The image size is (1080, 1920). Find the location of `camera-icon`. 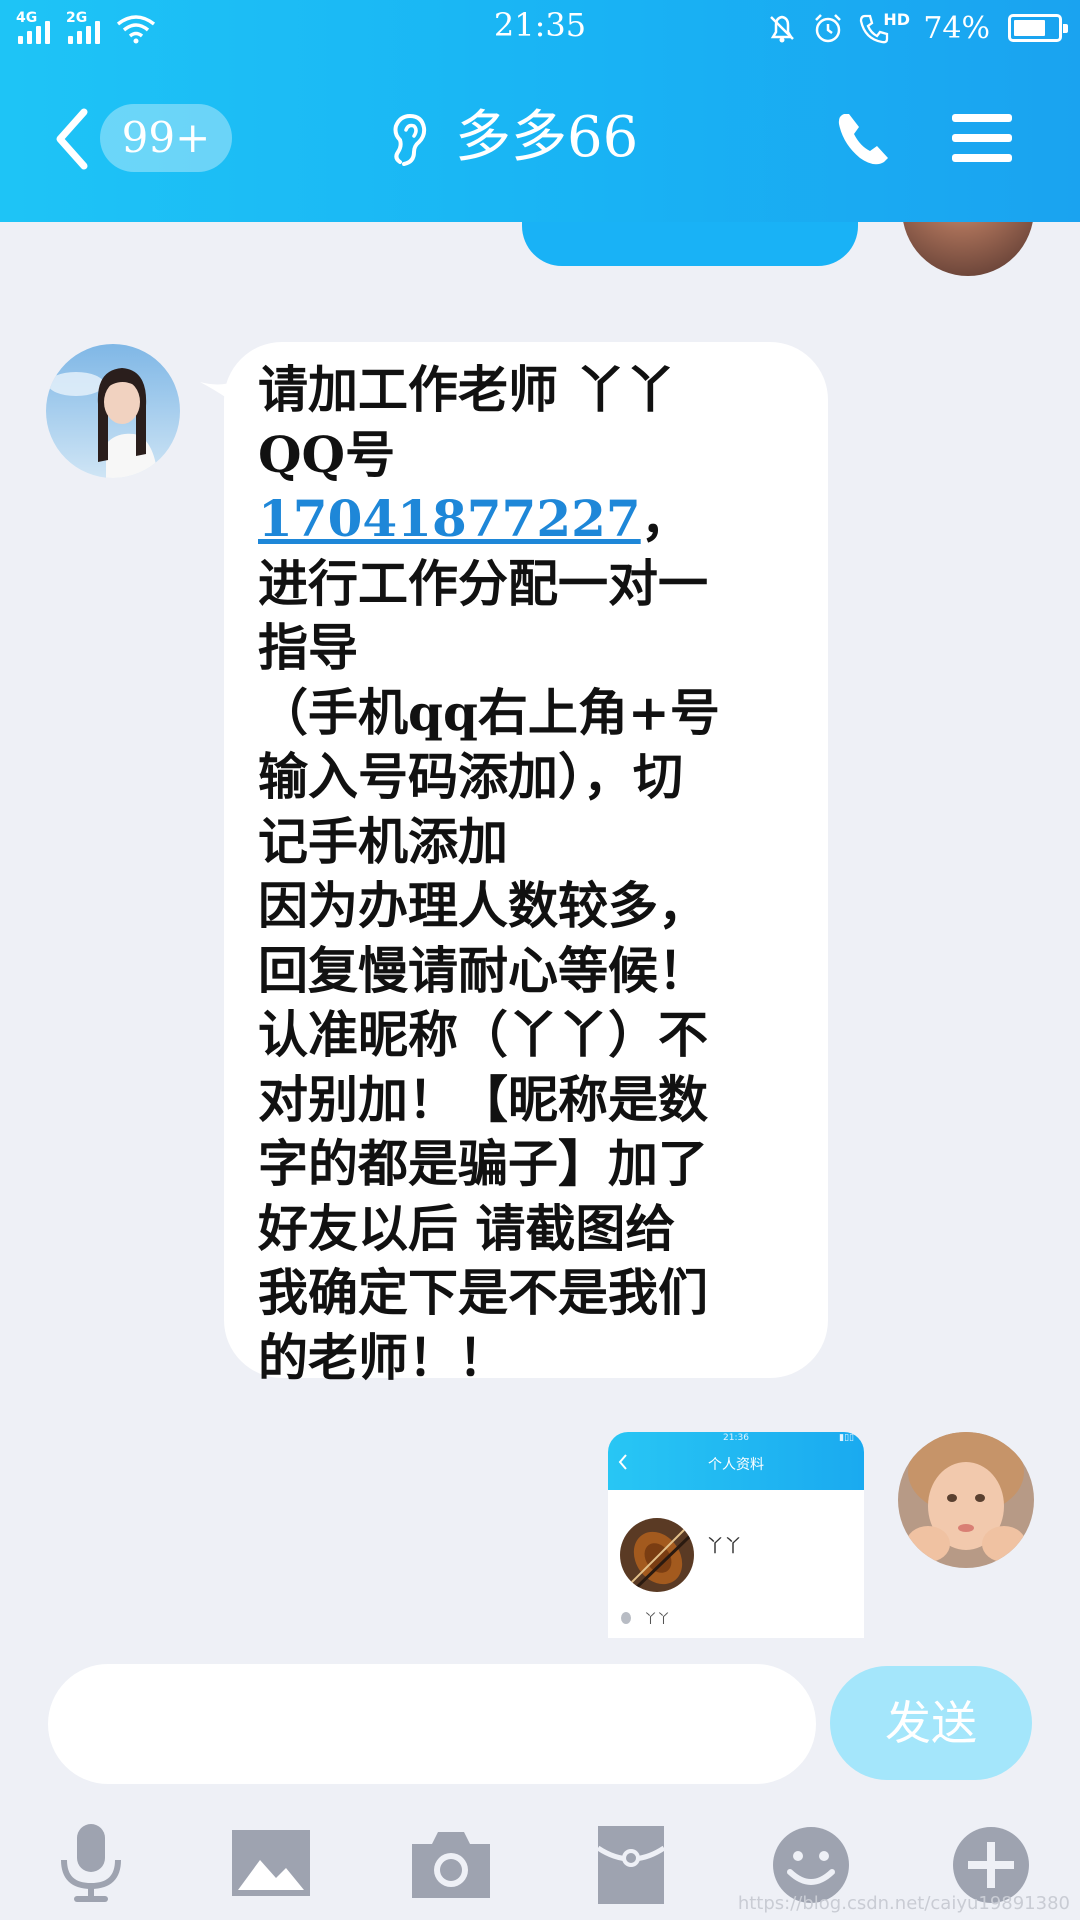

camera-icon is located at coordinates (451, 1865).